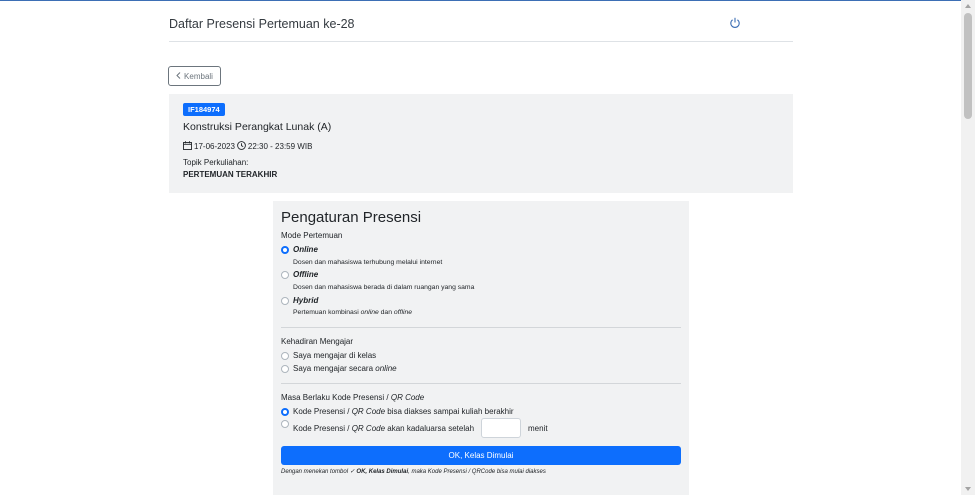 Image resolution: width=975 pixels, height=495 pixels. What do you see at coordinates (262, 24) in the screenshot?
I see `page-title: Daftar Presensi Pertemuan ke-28` at bounding box center [262, 24].